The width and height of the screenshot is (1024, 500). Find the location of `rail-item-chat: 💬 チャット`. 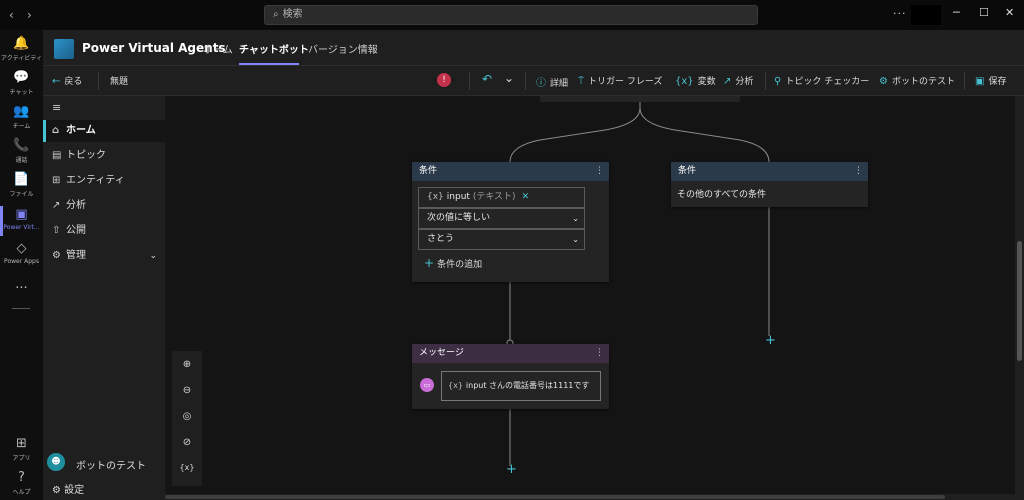

rail-item-chat: 💬 チャット is located at coordinates (21, 84).